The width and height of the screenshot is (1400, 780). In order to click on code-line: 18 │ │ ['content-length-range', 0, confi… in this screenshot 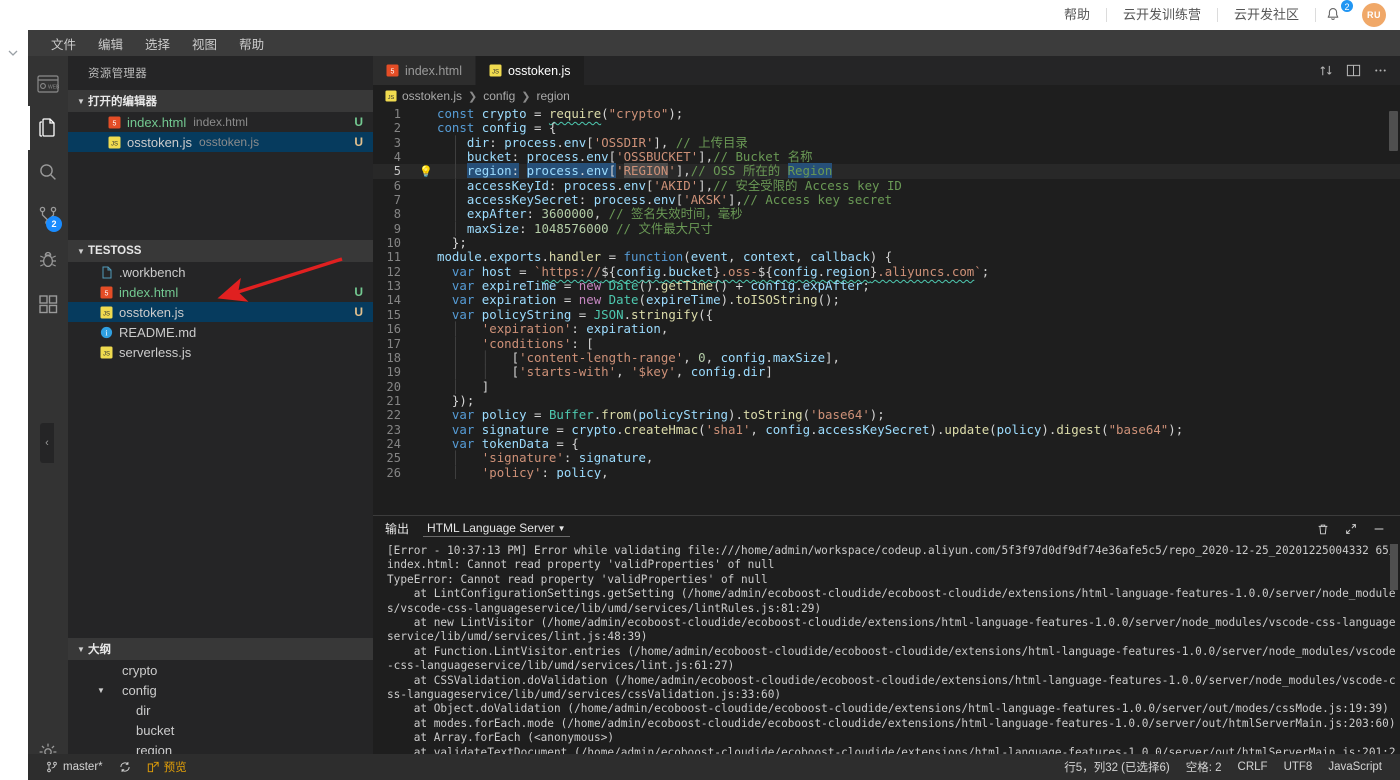, I will do `click(613, 357)`.